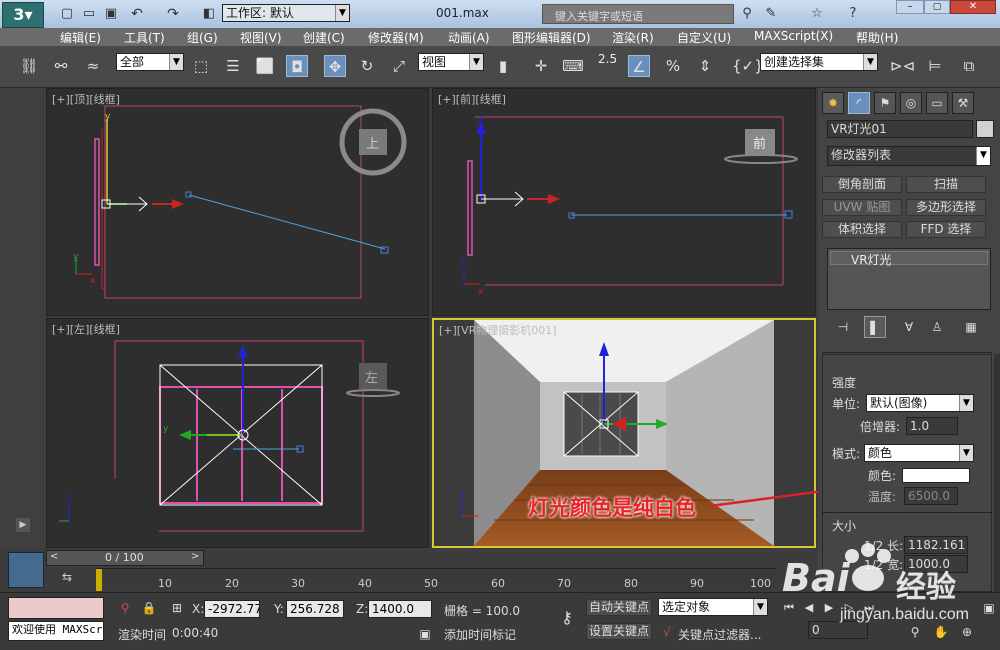 The width and height of the screenshot is (1000, 650). Describe the element at coordinates (869, 608) in the screenshot. I see `goto-end-icon: ⏭` at that location.